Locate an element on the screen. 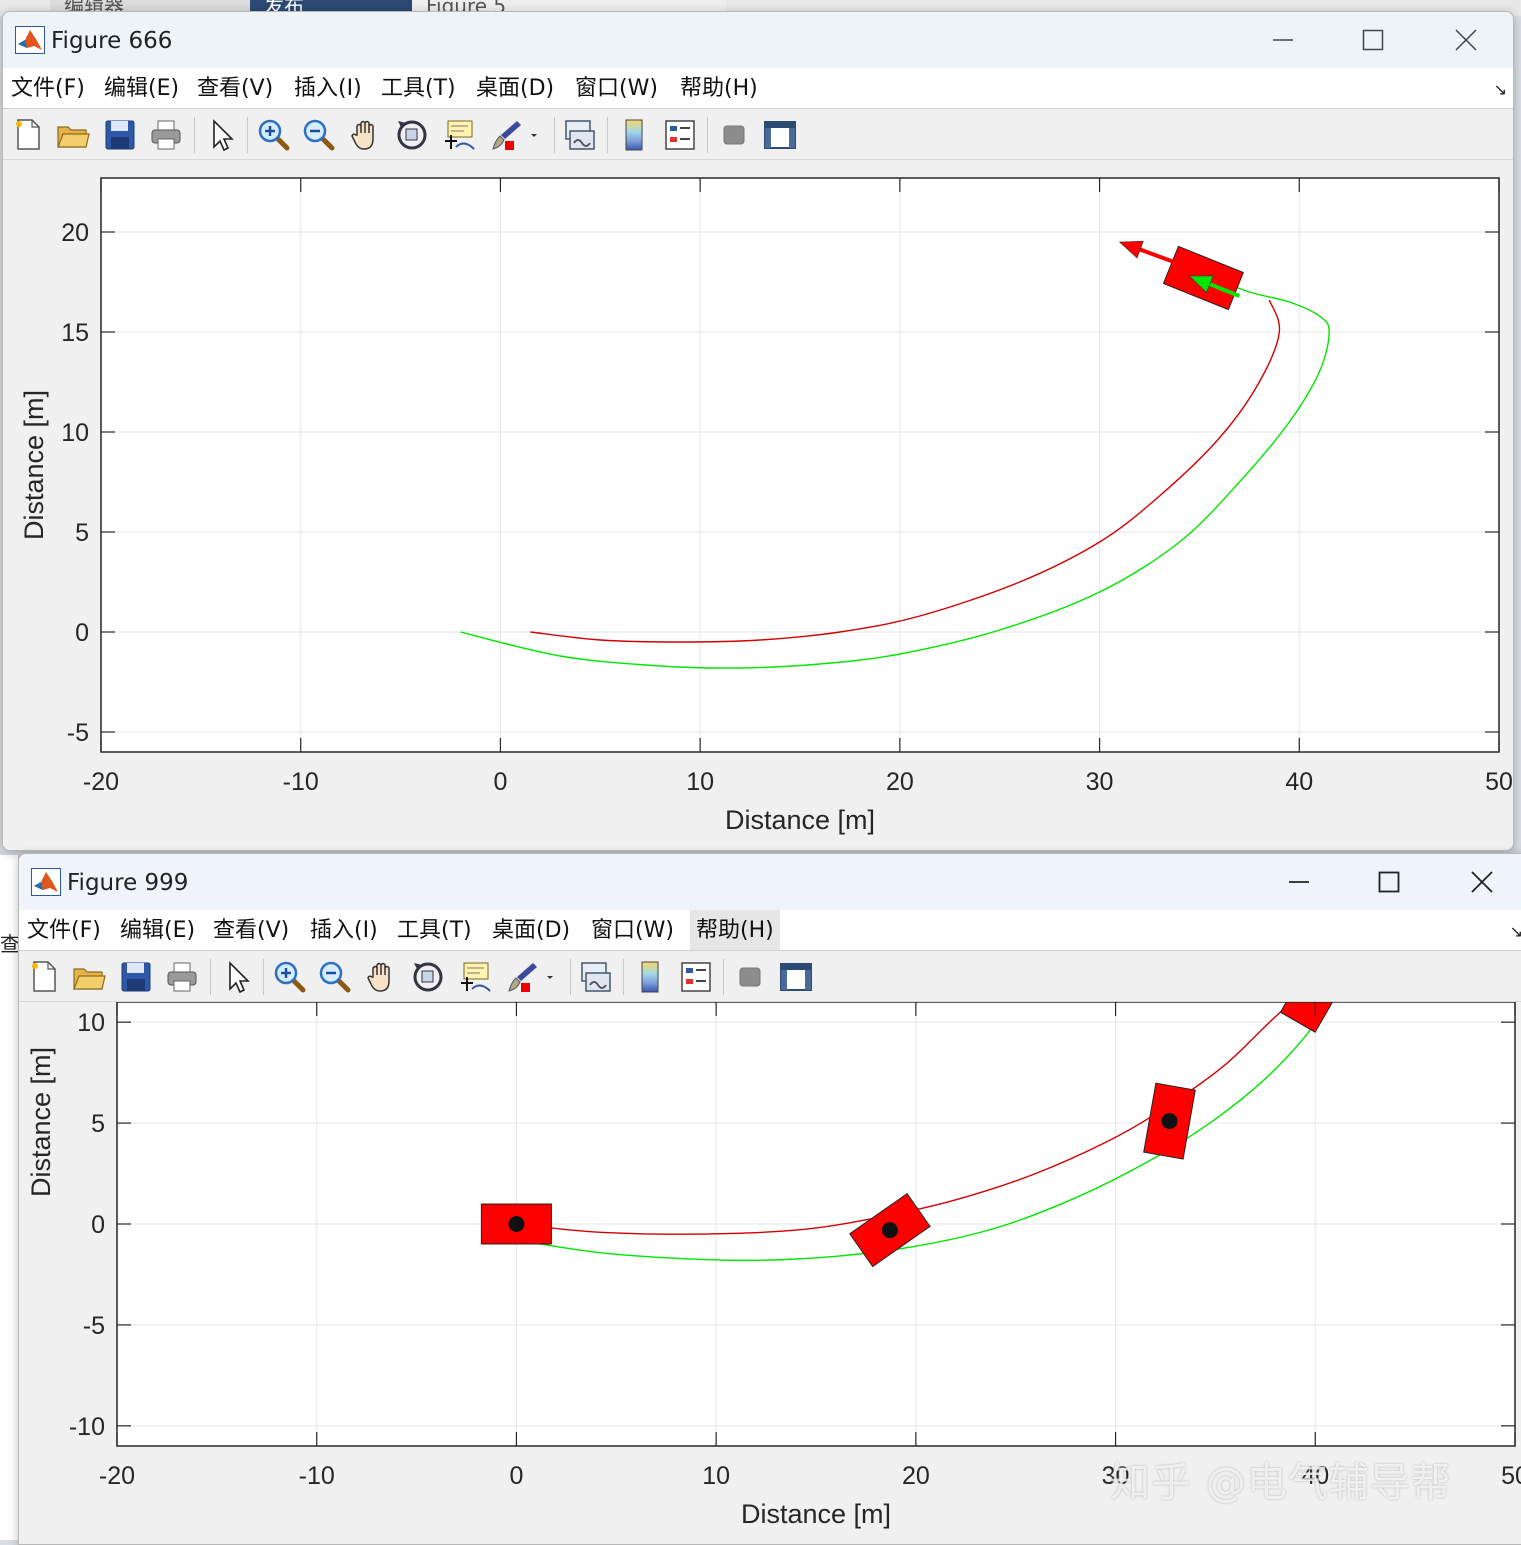  zoom-out-icon is located at coordinates (335, 977).